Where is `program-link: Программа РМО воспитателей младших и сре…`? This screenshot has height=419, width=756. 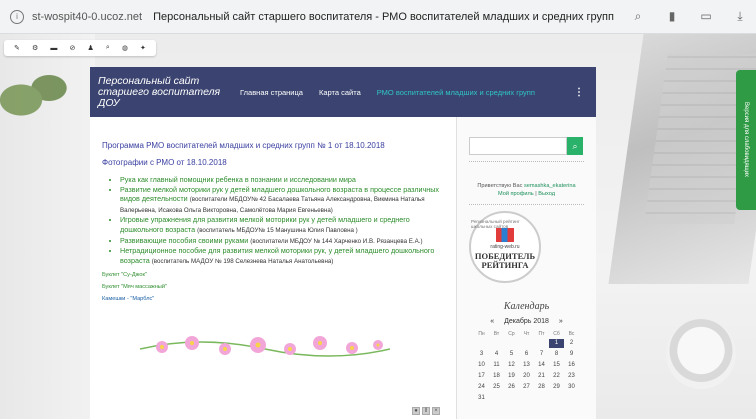
program-link: Программа РМО воспитателей младших и сре… is located at coordinates (273, 145).